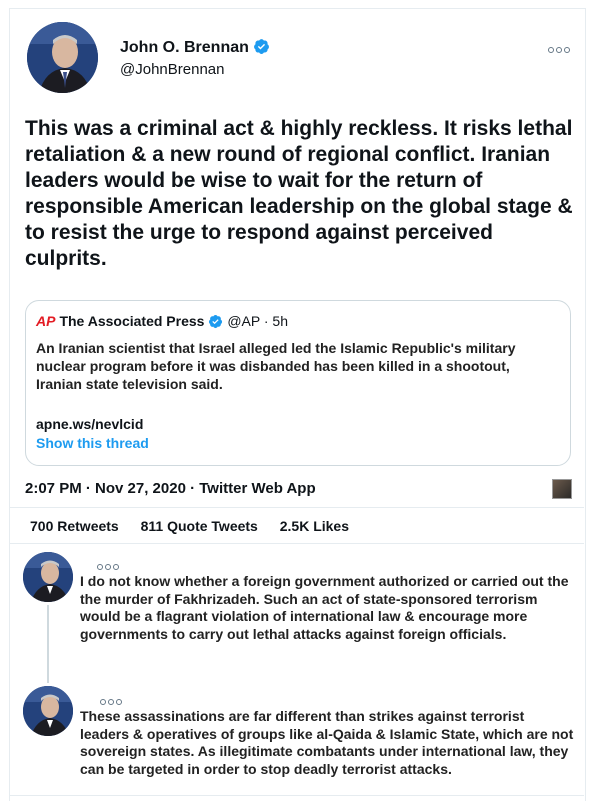 Image resolution: width=595 pixels, height=801 pixels. I want to click on quote-tweets-count: 811 Quote Tweets, so click(199, 526).